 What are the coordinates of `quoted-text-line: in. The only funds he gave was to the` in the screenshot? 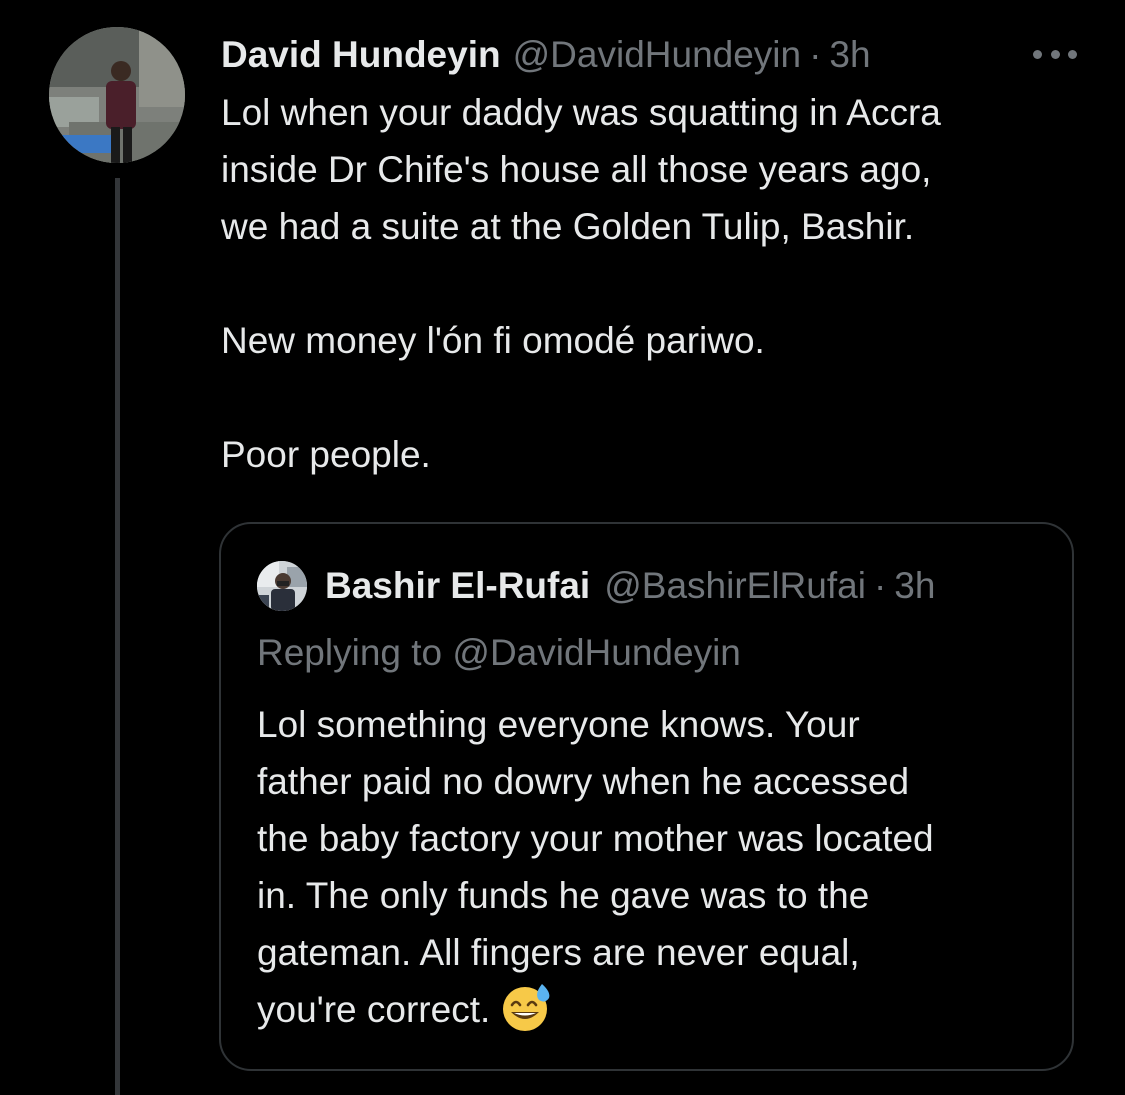 It's located at (563, 895).